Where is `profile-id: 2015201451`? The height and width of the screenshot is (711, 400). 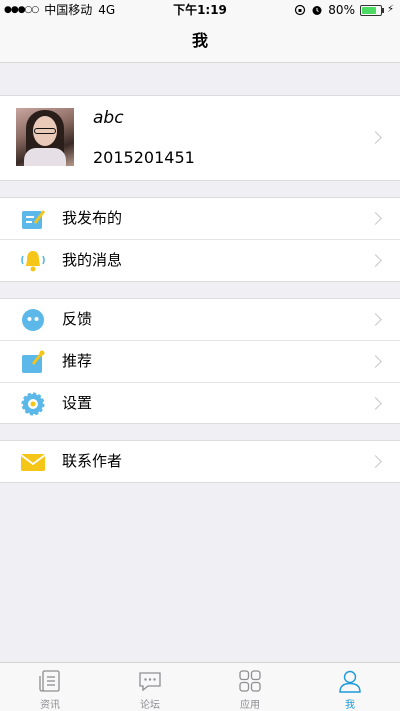 profile-id: 2015201451 is located at coordinates (144, 157).